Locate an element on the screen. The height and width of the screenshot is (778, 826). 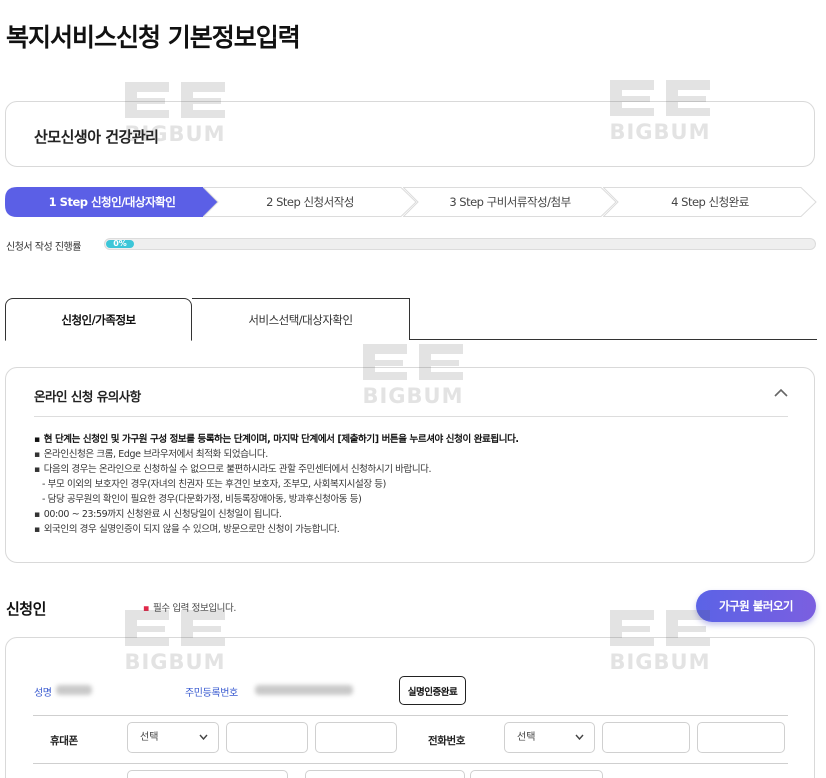
step-2-label: 2 Step 신청서작성 is located at coordinates (310, 202).